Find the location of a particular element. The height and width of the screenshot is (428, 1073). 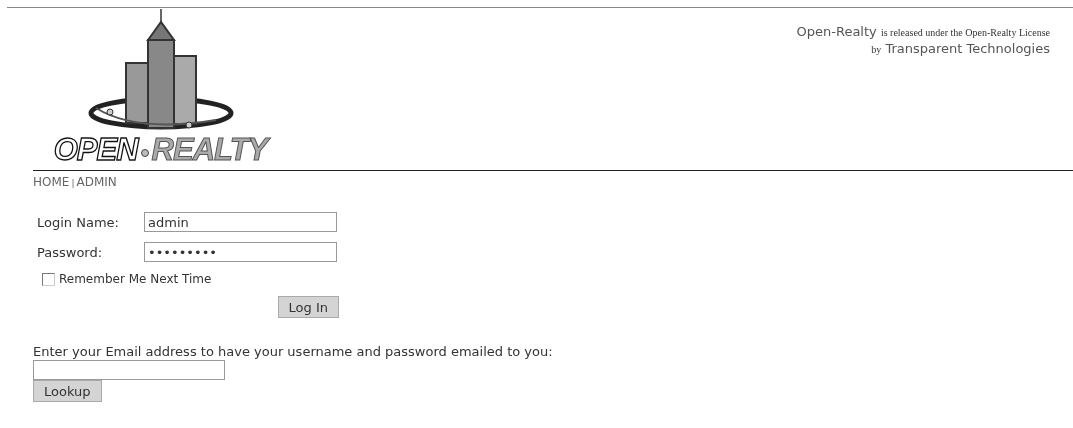

license-notice: Open-Realty is released under the Open-Realty License by Transparent Technologies is located at coordinates (923, 41).